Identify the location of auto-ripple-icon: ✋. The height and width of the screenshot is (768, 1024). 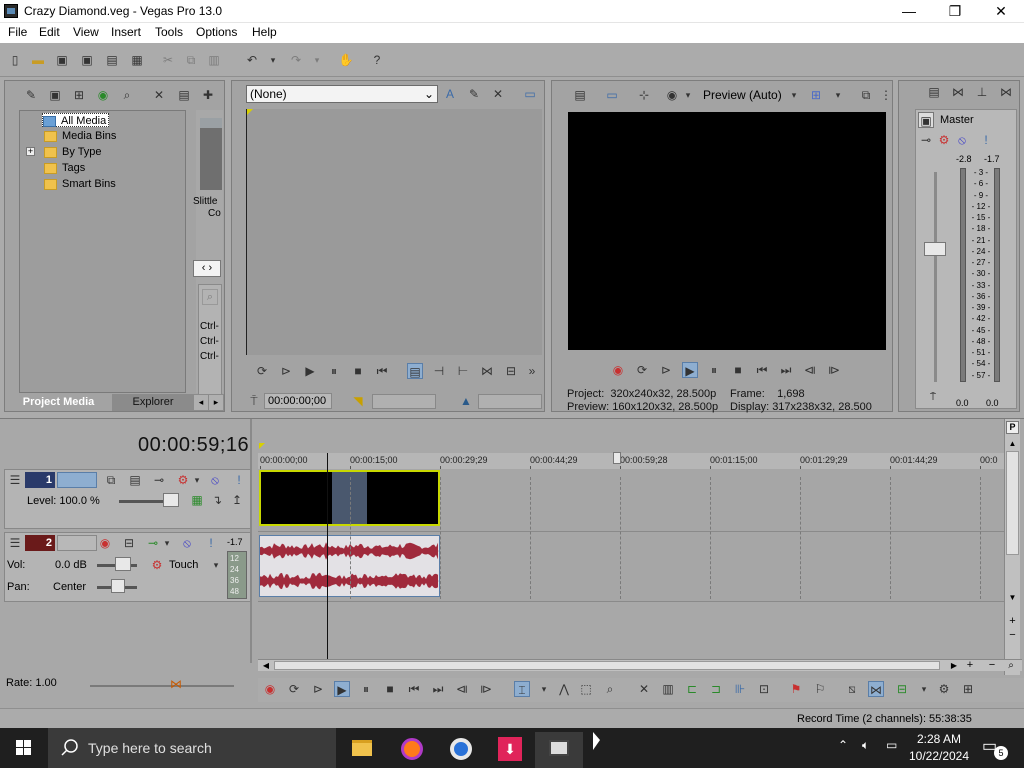
(346, 60).